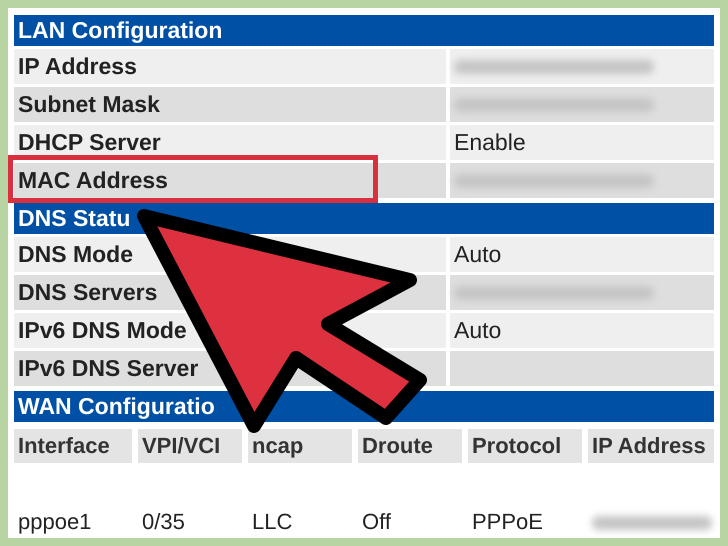  I want to click on row-value: Enable, so click(582, 142).